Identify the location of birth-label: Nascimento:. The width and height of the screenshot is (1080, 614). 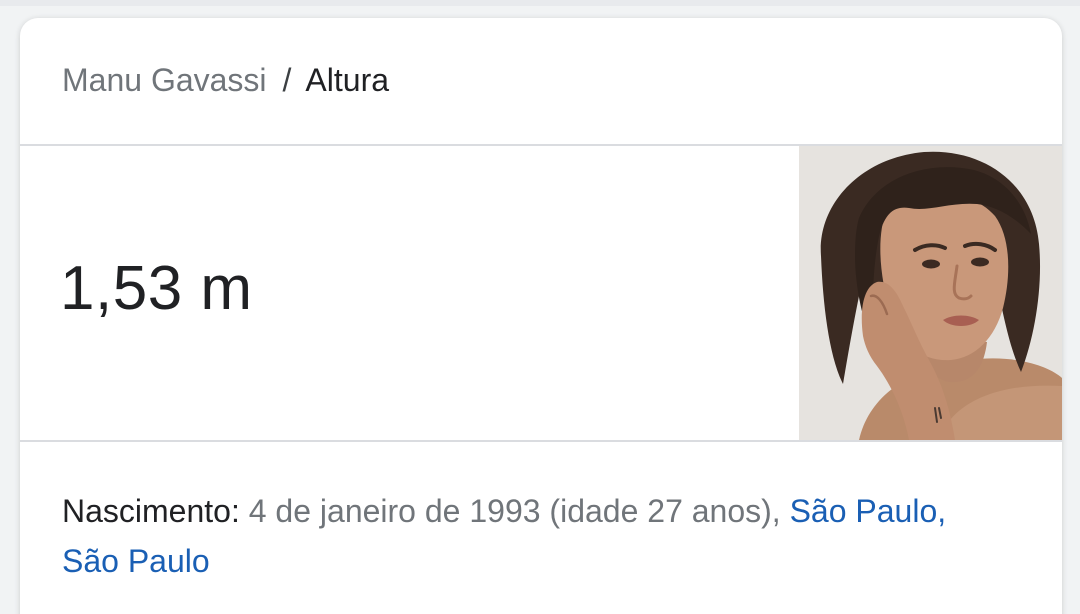
(151, 511).